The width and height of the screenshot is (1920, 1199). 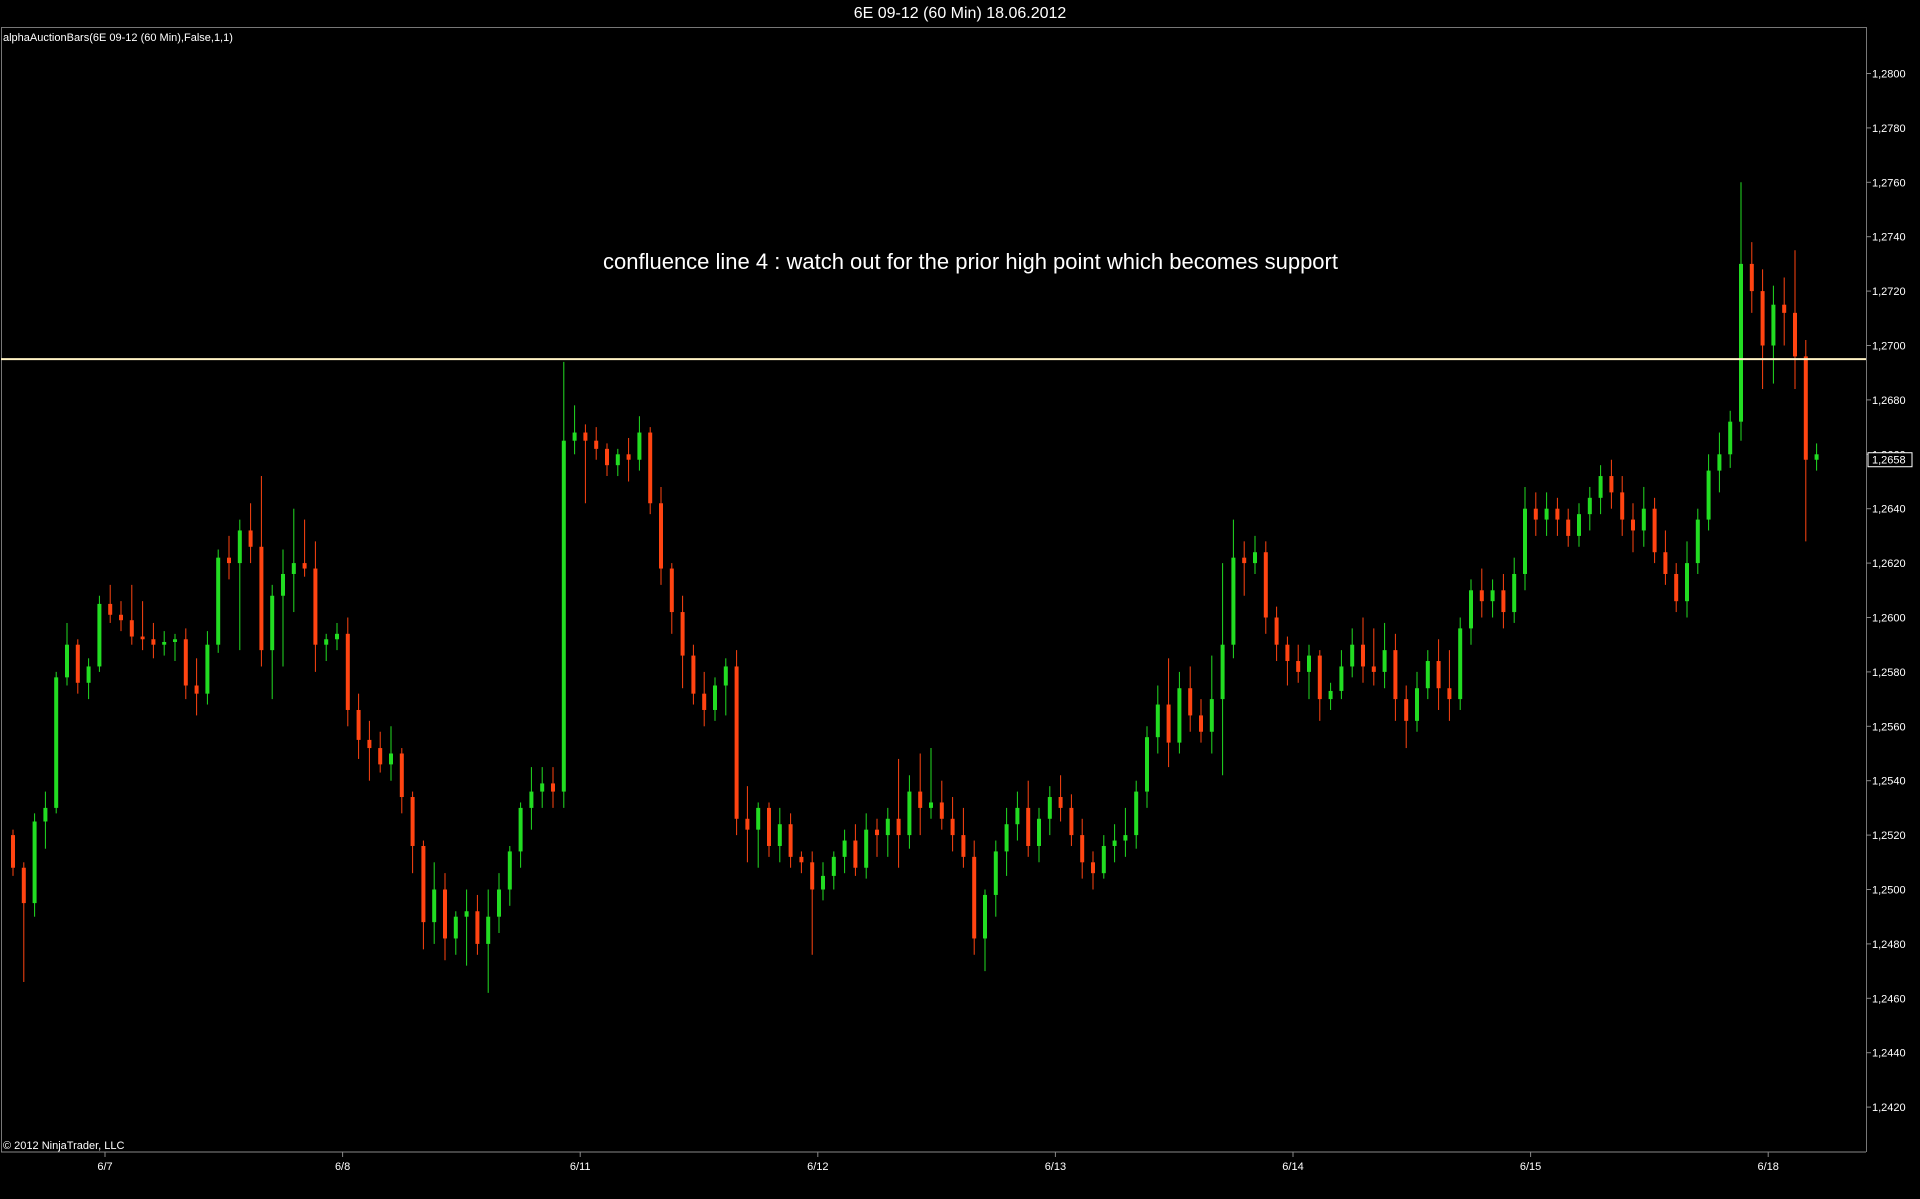 What do you see at coordinates (1889, 619) in the screenshot?
I see `y-tick-label: 1,2600` at bounding box center [1889, 619].